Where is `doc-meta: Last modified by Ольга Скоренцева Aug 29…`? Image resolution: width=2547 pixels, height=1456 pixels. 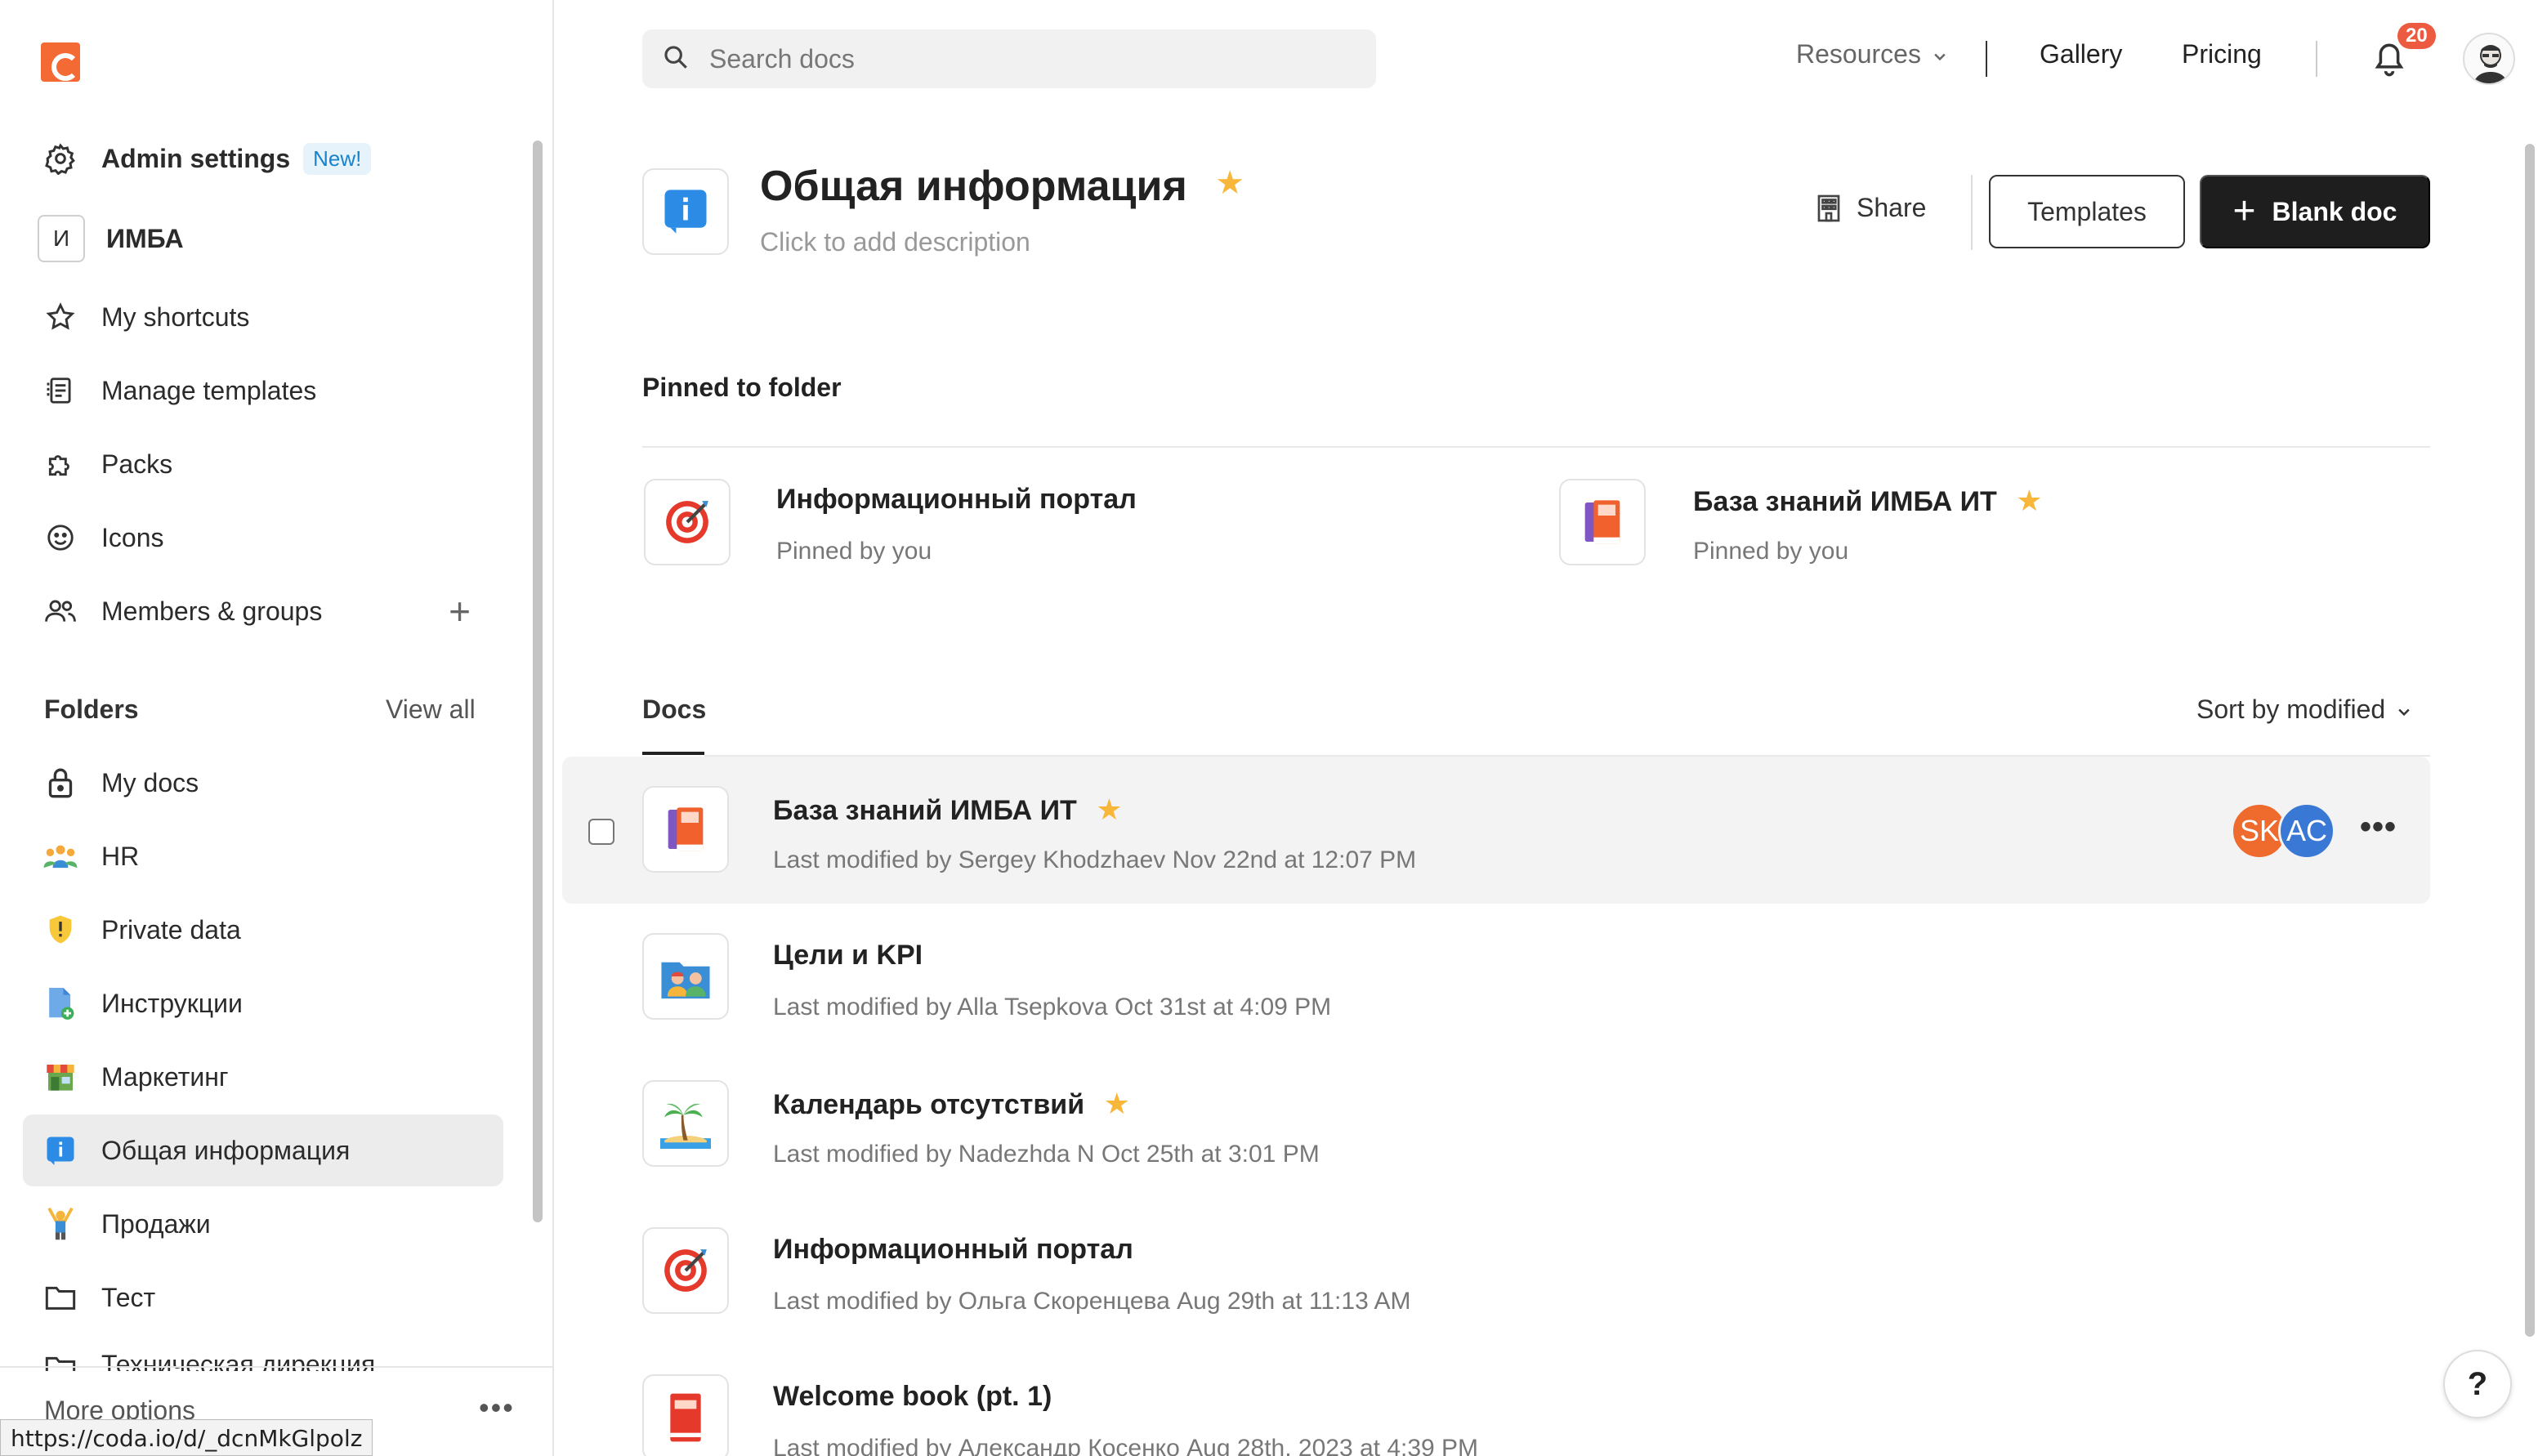
doc-meta: Last modified by Ольга Скоренцева Aug 29… is located at coordinates (1092, 1301).